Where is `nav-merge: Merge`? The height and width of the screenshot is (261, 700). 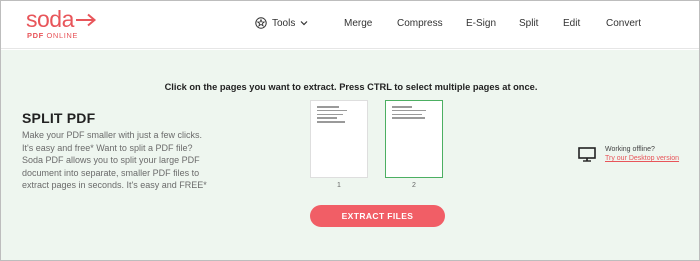 nav-merge: Merge is located at coordinates (358, 23).